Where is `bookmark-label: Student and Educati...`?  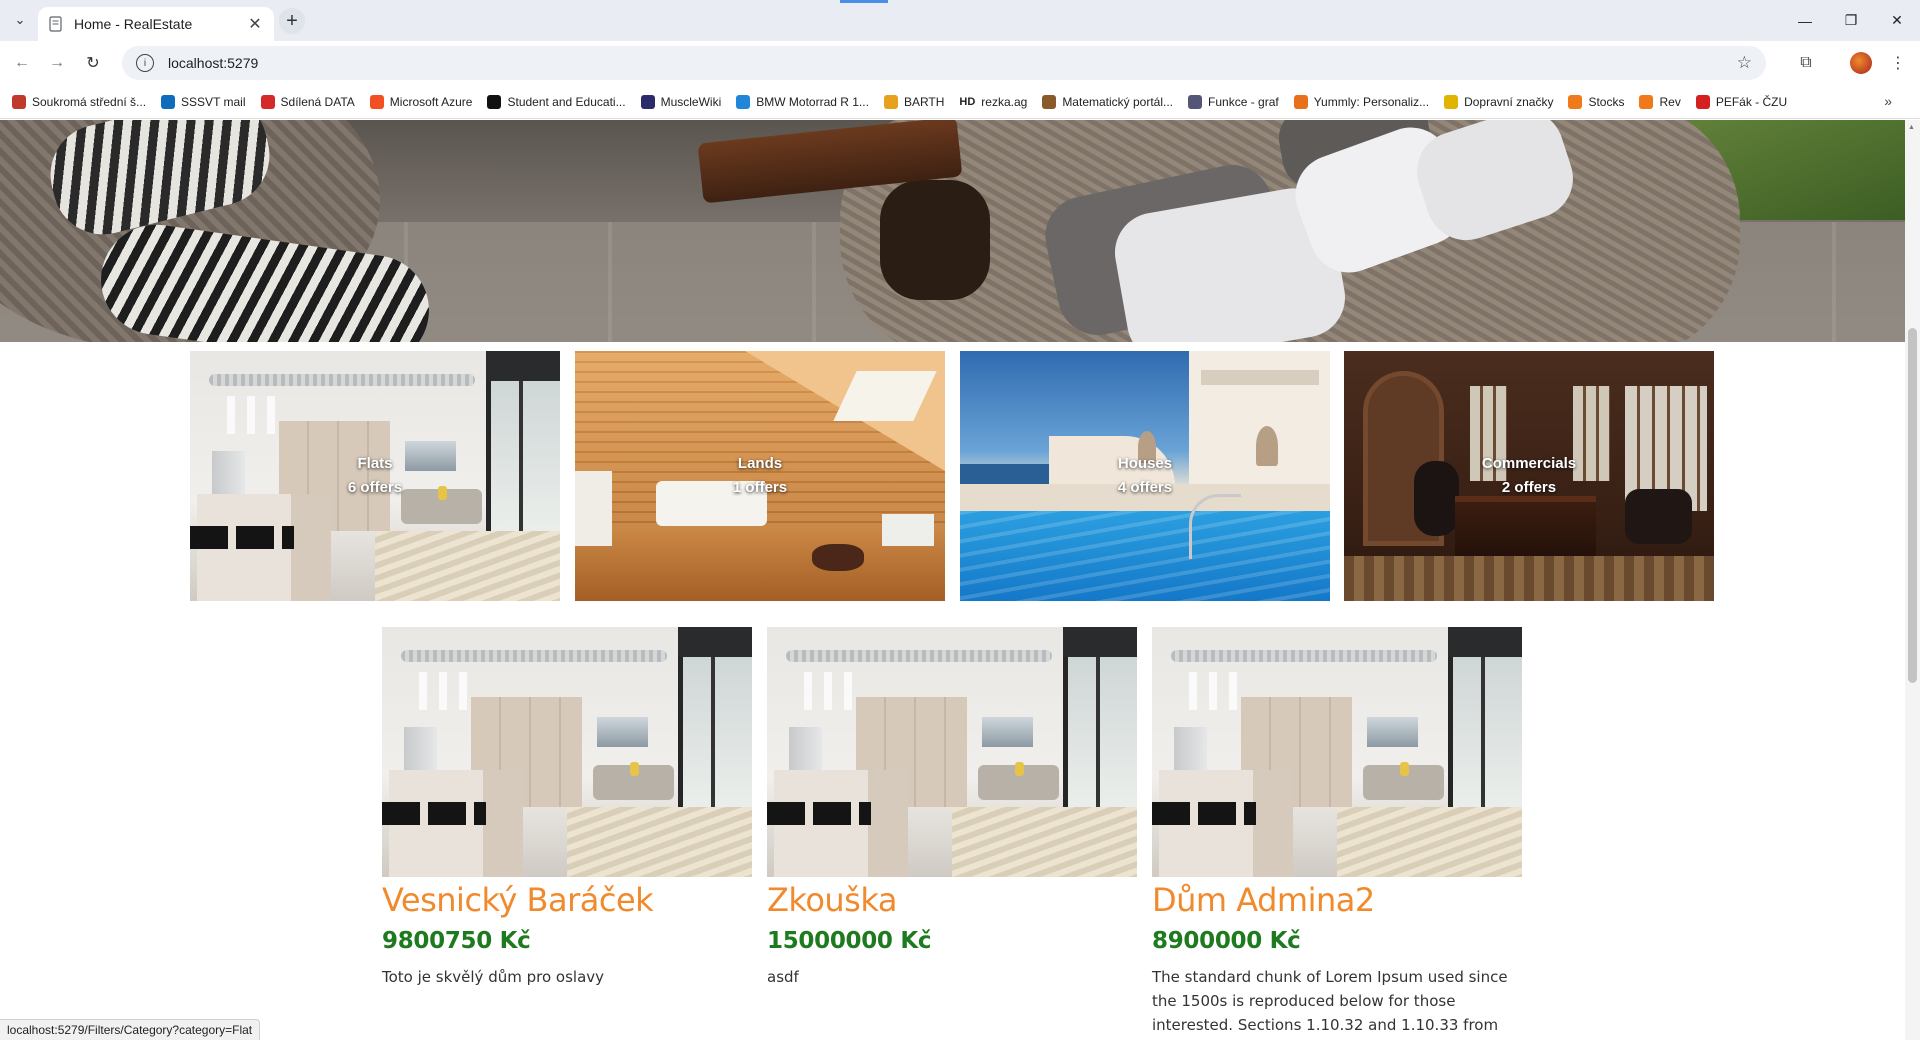
bookmark-label: Student and Educati... is located at coordinates (566, 101).